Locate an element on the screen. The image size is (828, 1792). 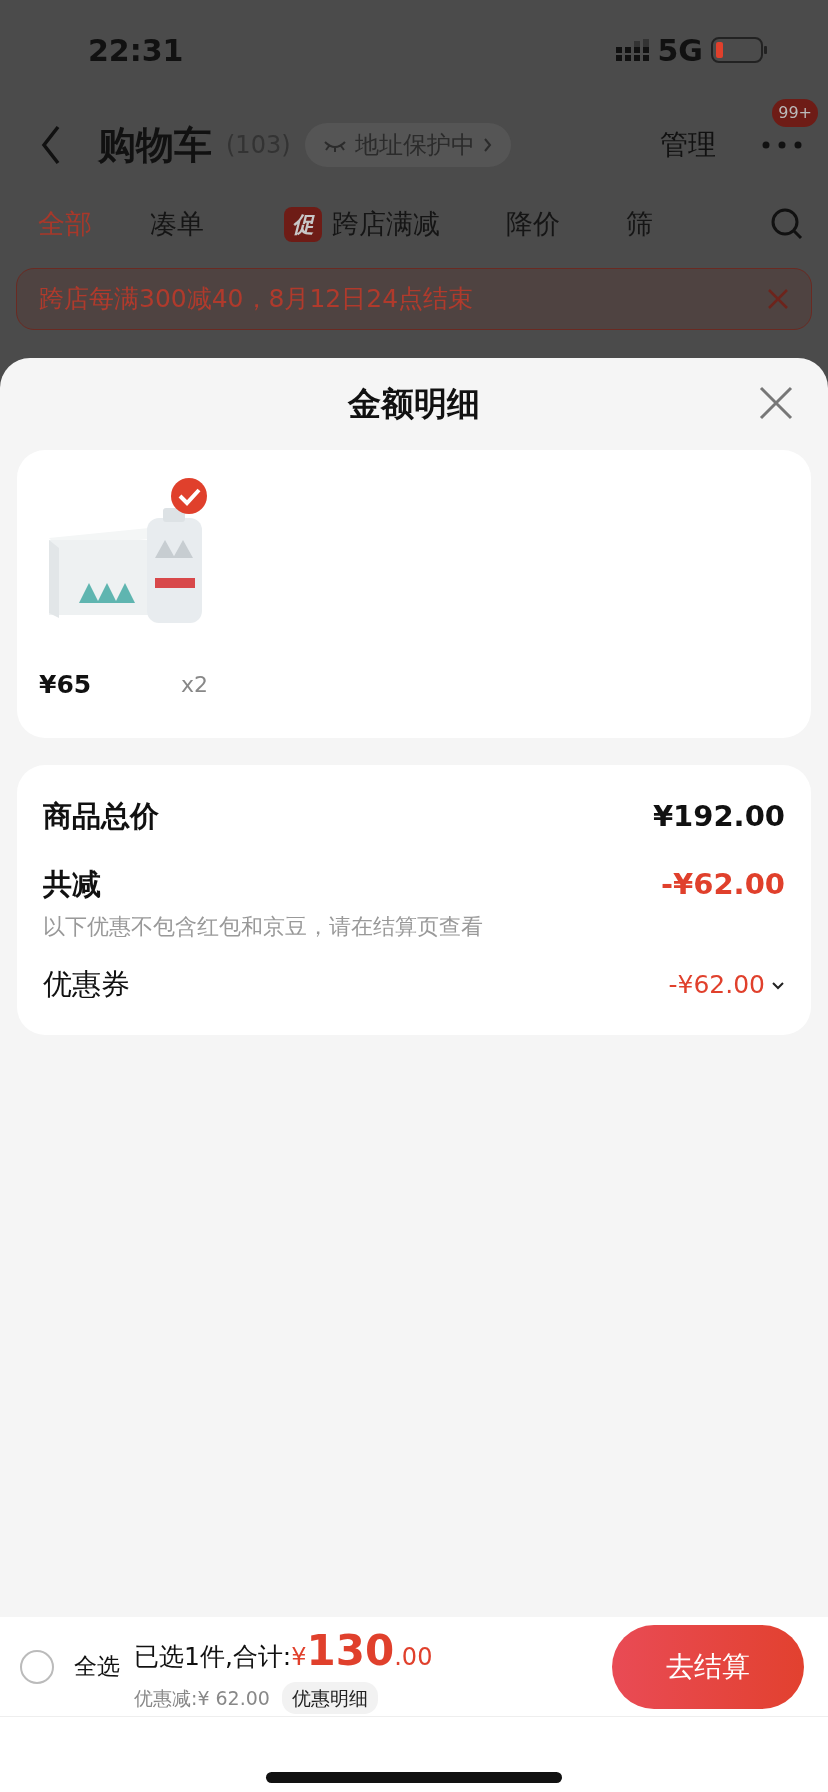
sheet-title: 金额明细 is located at coordinates (414, 404).